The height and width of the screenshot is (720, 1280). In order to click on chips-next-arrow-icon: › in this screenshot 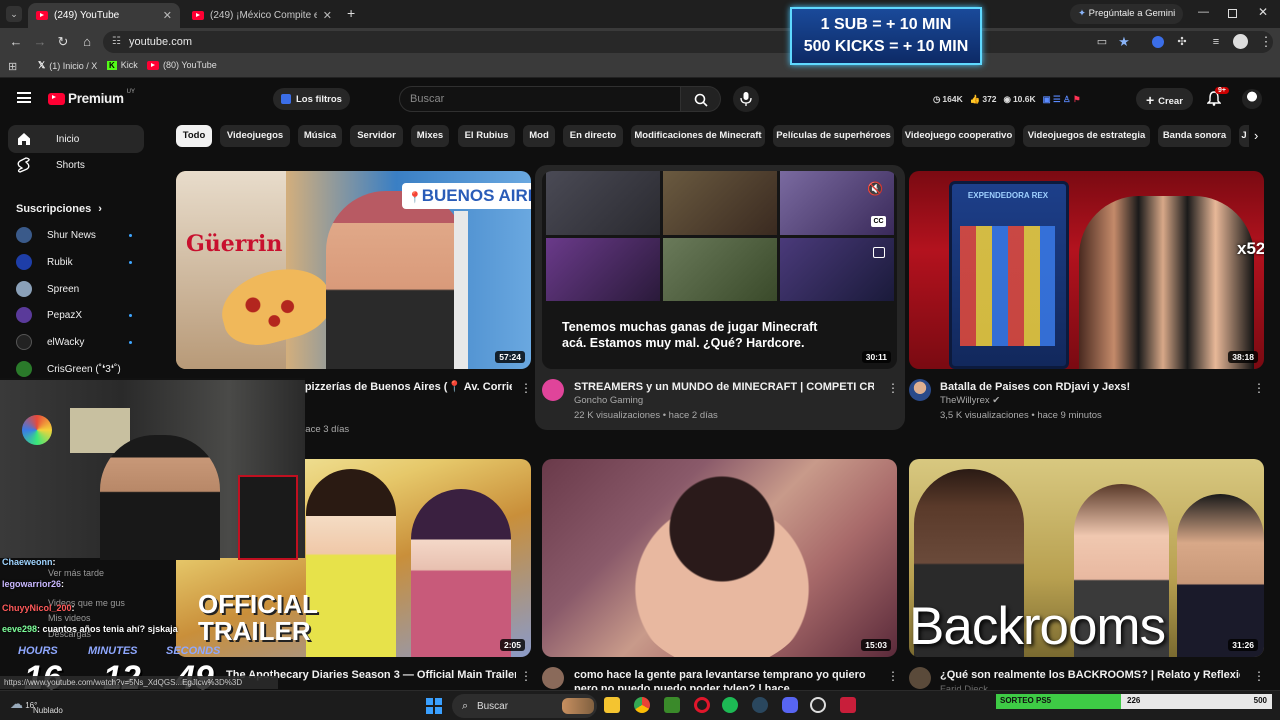, I will do `click(1256, 135)`.